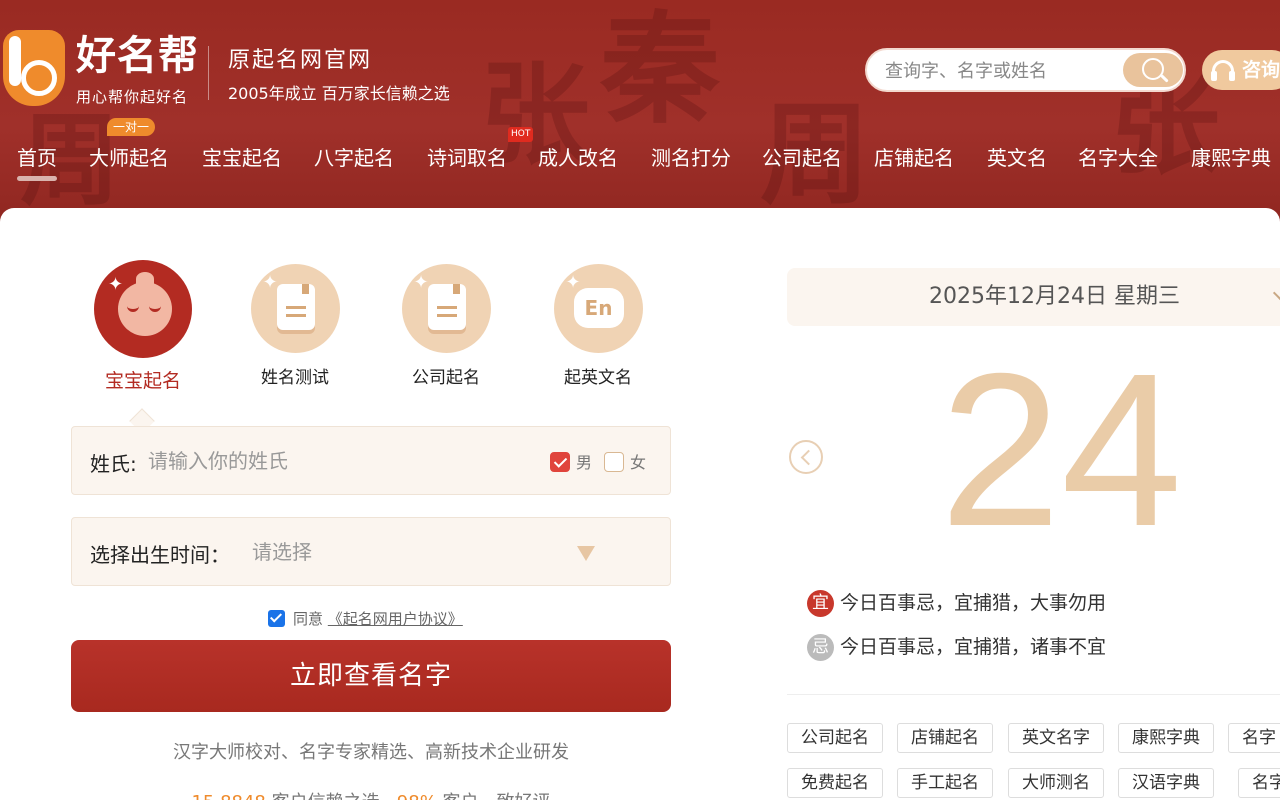 The width and height of the screenshot is (1280, 800). What do you see at coordinates (578, 156) in the screenshot?
I see `nav-item-adult-rename: 成人改名` at bounding box center [578, 156].